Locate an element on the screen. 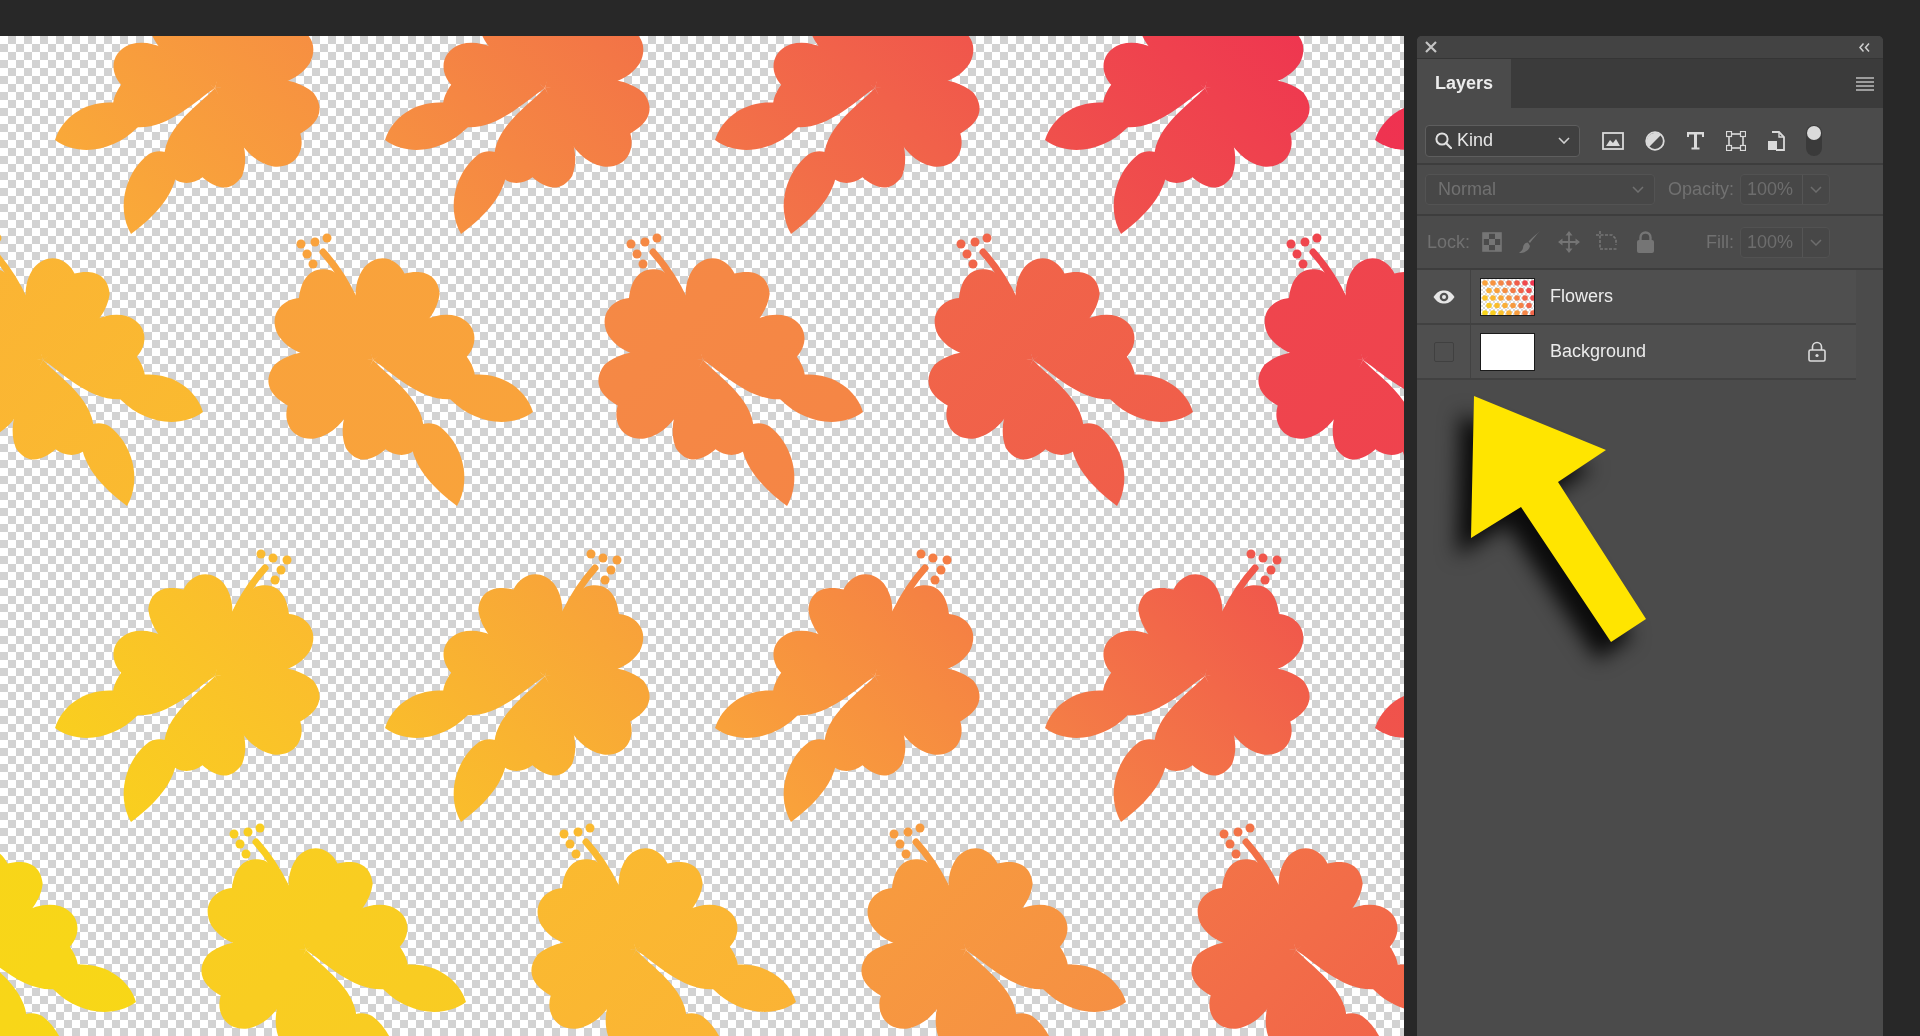  double-chevron-icon is located at coordinates (1864, 47).